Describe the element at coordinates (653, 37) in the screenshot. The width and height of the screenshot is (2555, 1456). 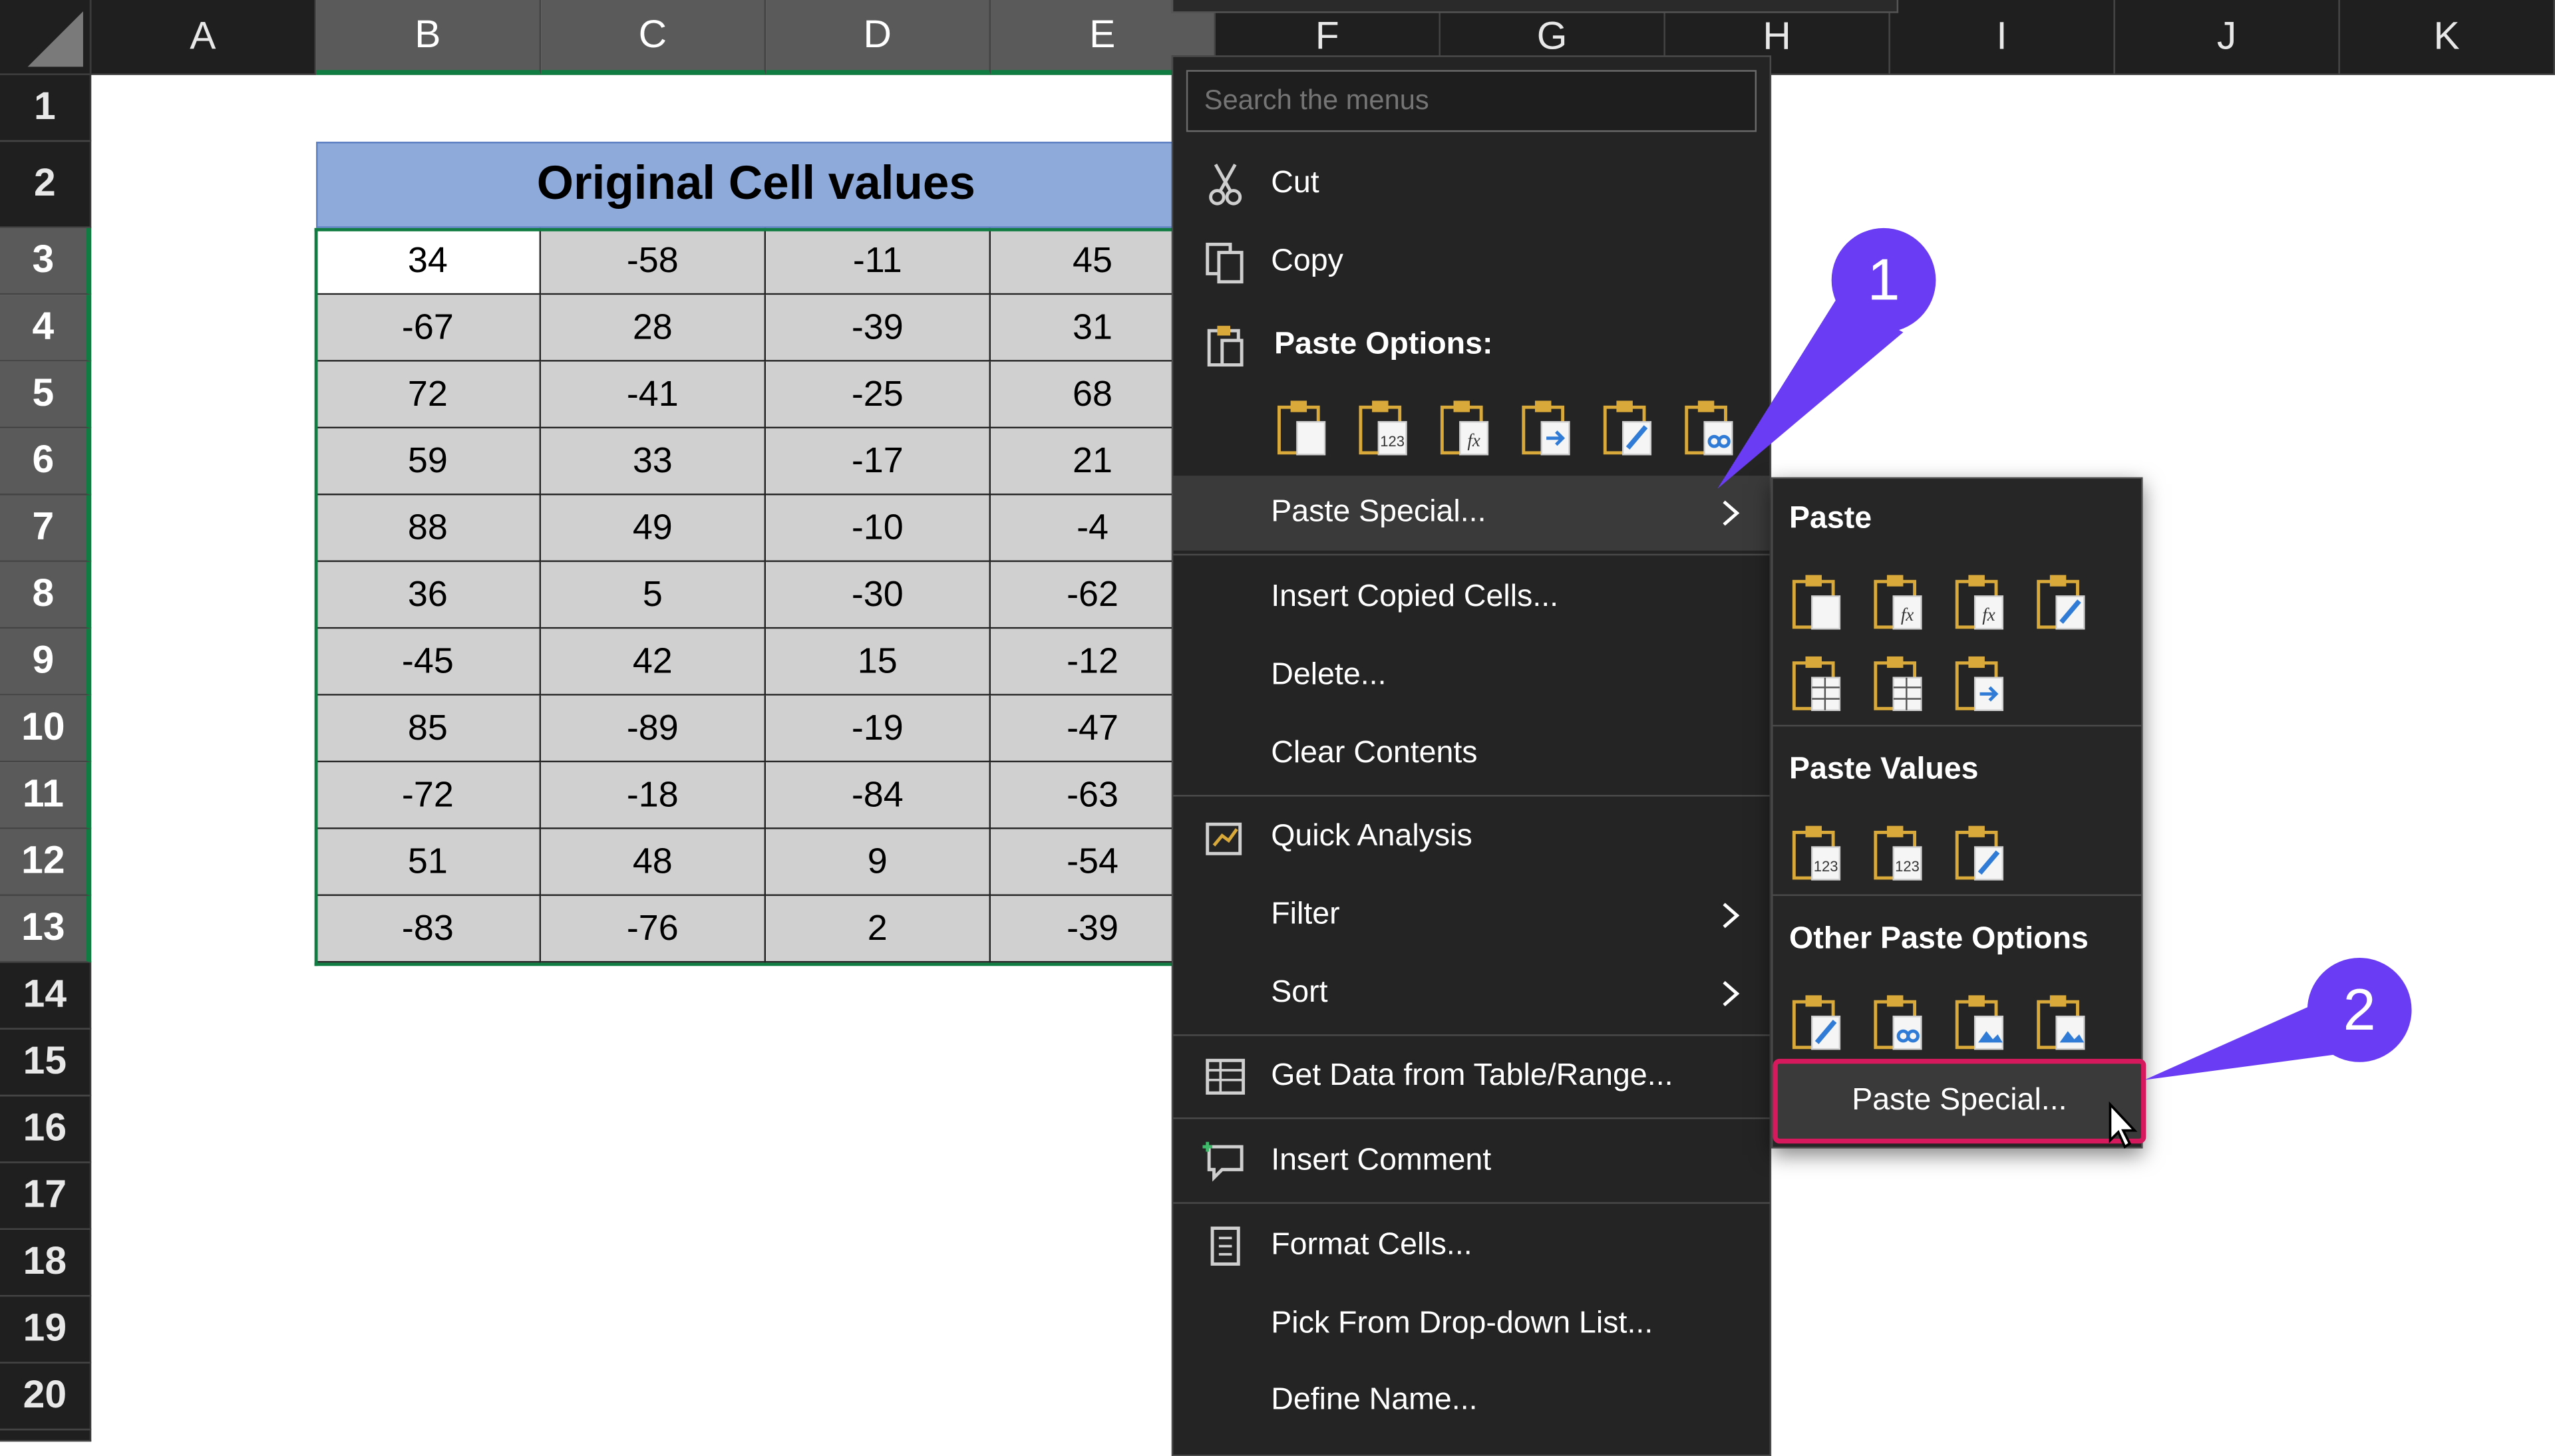
I see `column-header-c: C` at that location.